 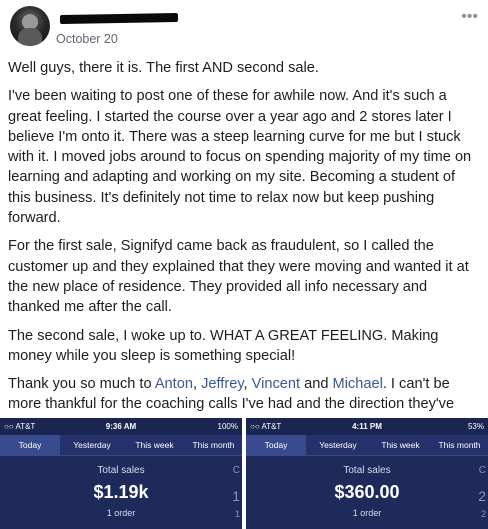 I want to click on time-text: 9:36 AM, so click(x=121, y=426).